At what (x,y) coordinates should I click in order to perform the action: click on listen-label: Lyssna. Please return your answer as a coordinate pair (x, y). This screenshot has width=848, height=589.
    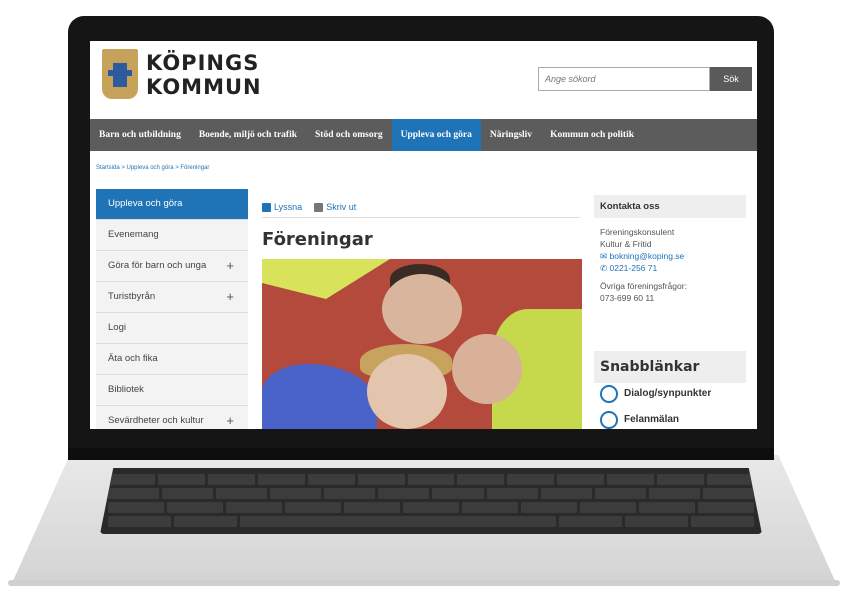
    Looking at the image, I should click on (288, 206).